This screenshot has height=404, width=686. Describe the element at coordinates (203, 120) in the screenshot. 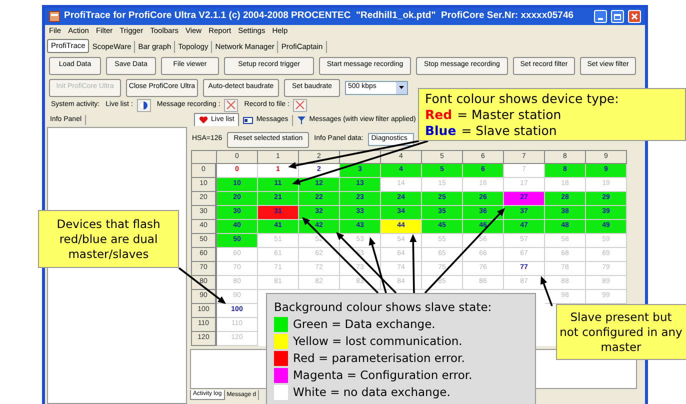

I see `heart-icon` at that location.